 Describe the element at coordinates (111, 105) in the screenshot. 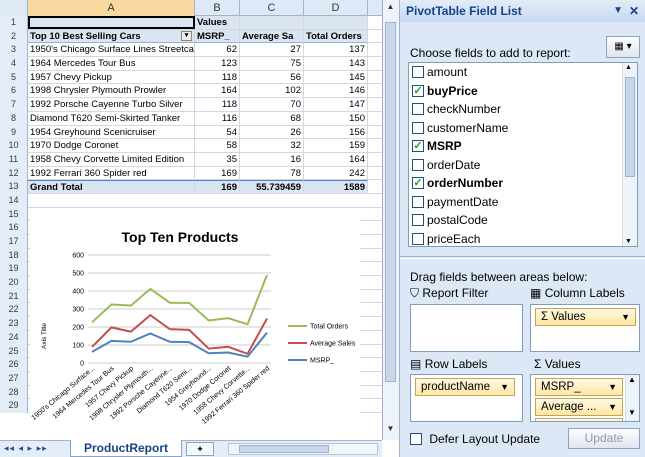

I see `cell-product: 1992 Porsche Cayenne Turbo Silver` at that location.